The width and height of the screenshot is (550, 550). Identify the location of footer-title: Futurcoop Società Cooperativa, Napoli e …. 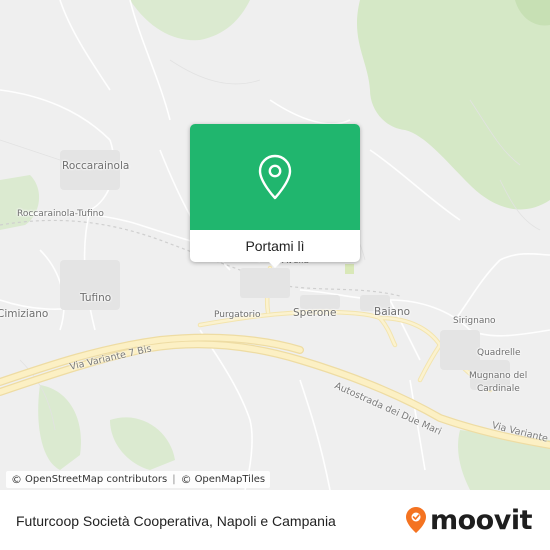
(176, 521).